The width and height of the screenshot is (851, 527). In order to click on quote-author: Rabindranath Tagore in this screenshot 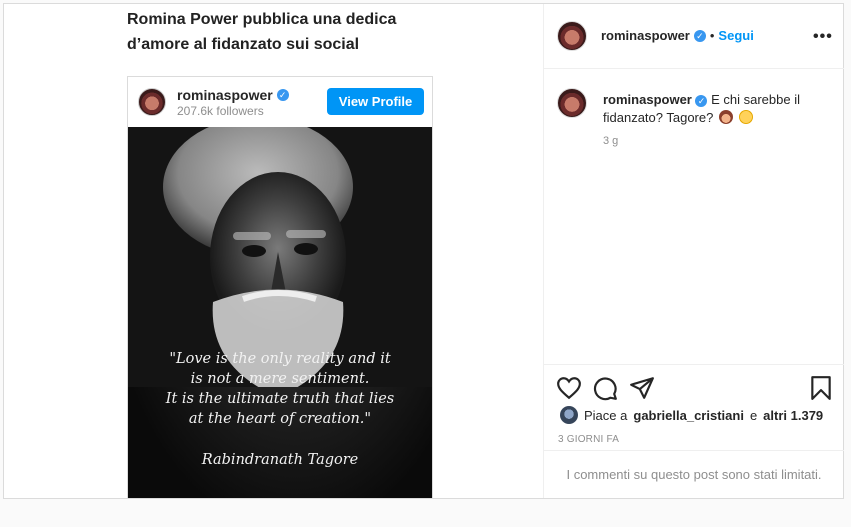, I will do `click(280, 460)`.